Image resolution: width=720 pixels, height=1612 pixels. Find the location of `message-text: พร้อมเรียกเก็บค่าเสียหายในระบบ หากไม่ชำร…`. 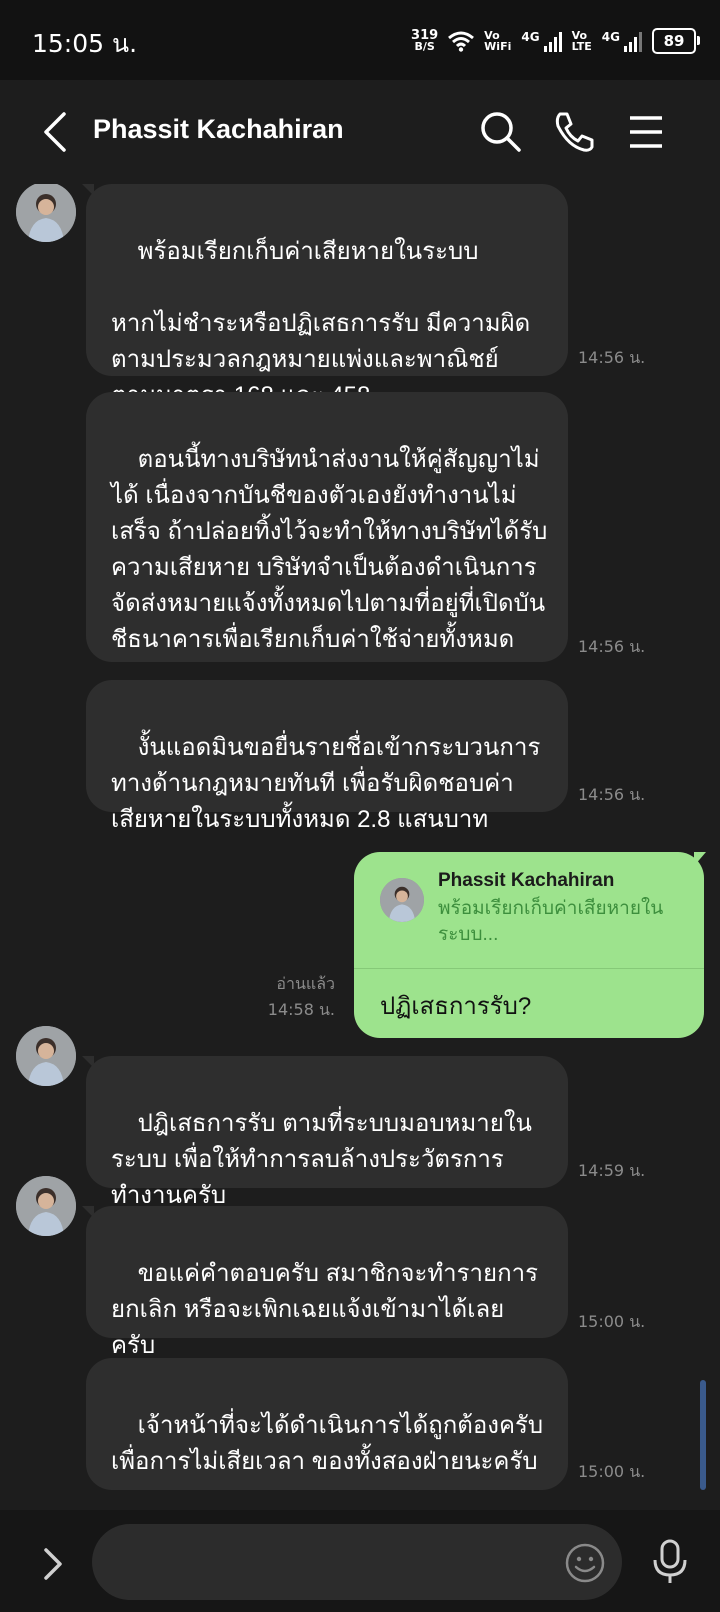

message-text: พร้อมเรียกเก็บค่าเสียหายในระบบ หากไม่ชำร… is located at coordinates (321, 323).